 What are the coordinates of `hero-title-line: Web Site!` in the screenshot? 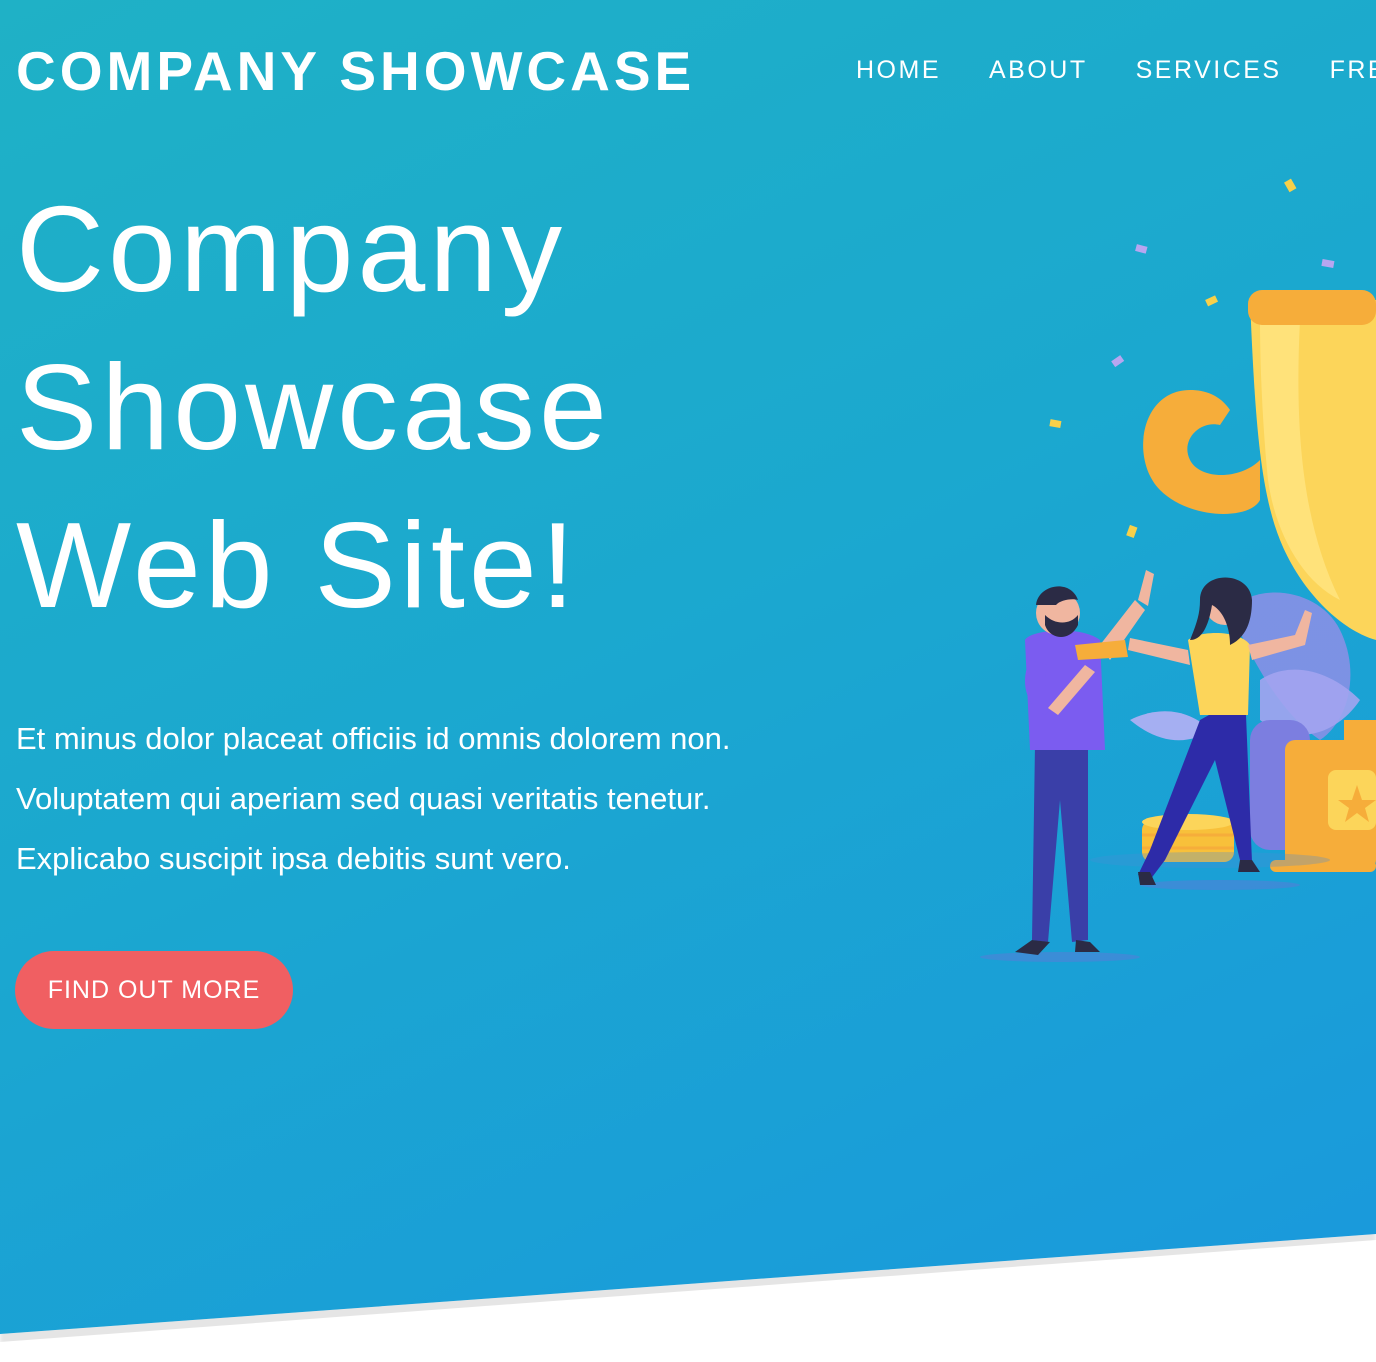 It's located at (297, 565).